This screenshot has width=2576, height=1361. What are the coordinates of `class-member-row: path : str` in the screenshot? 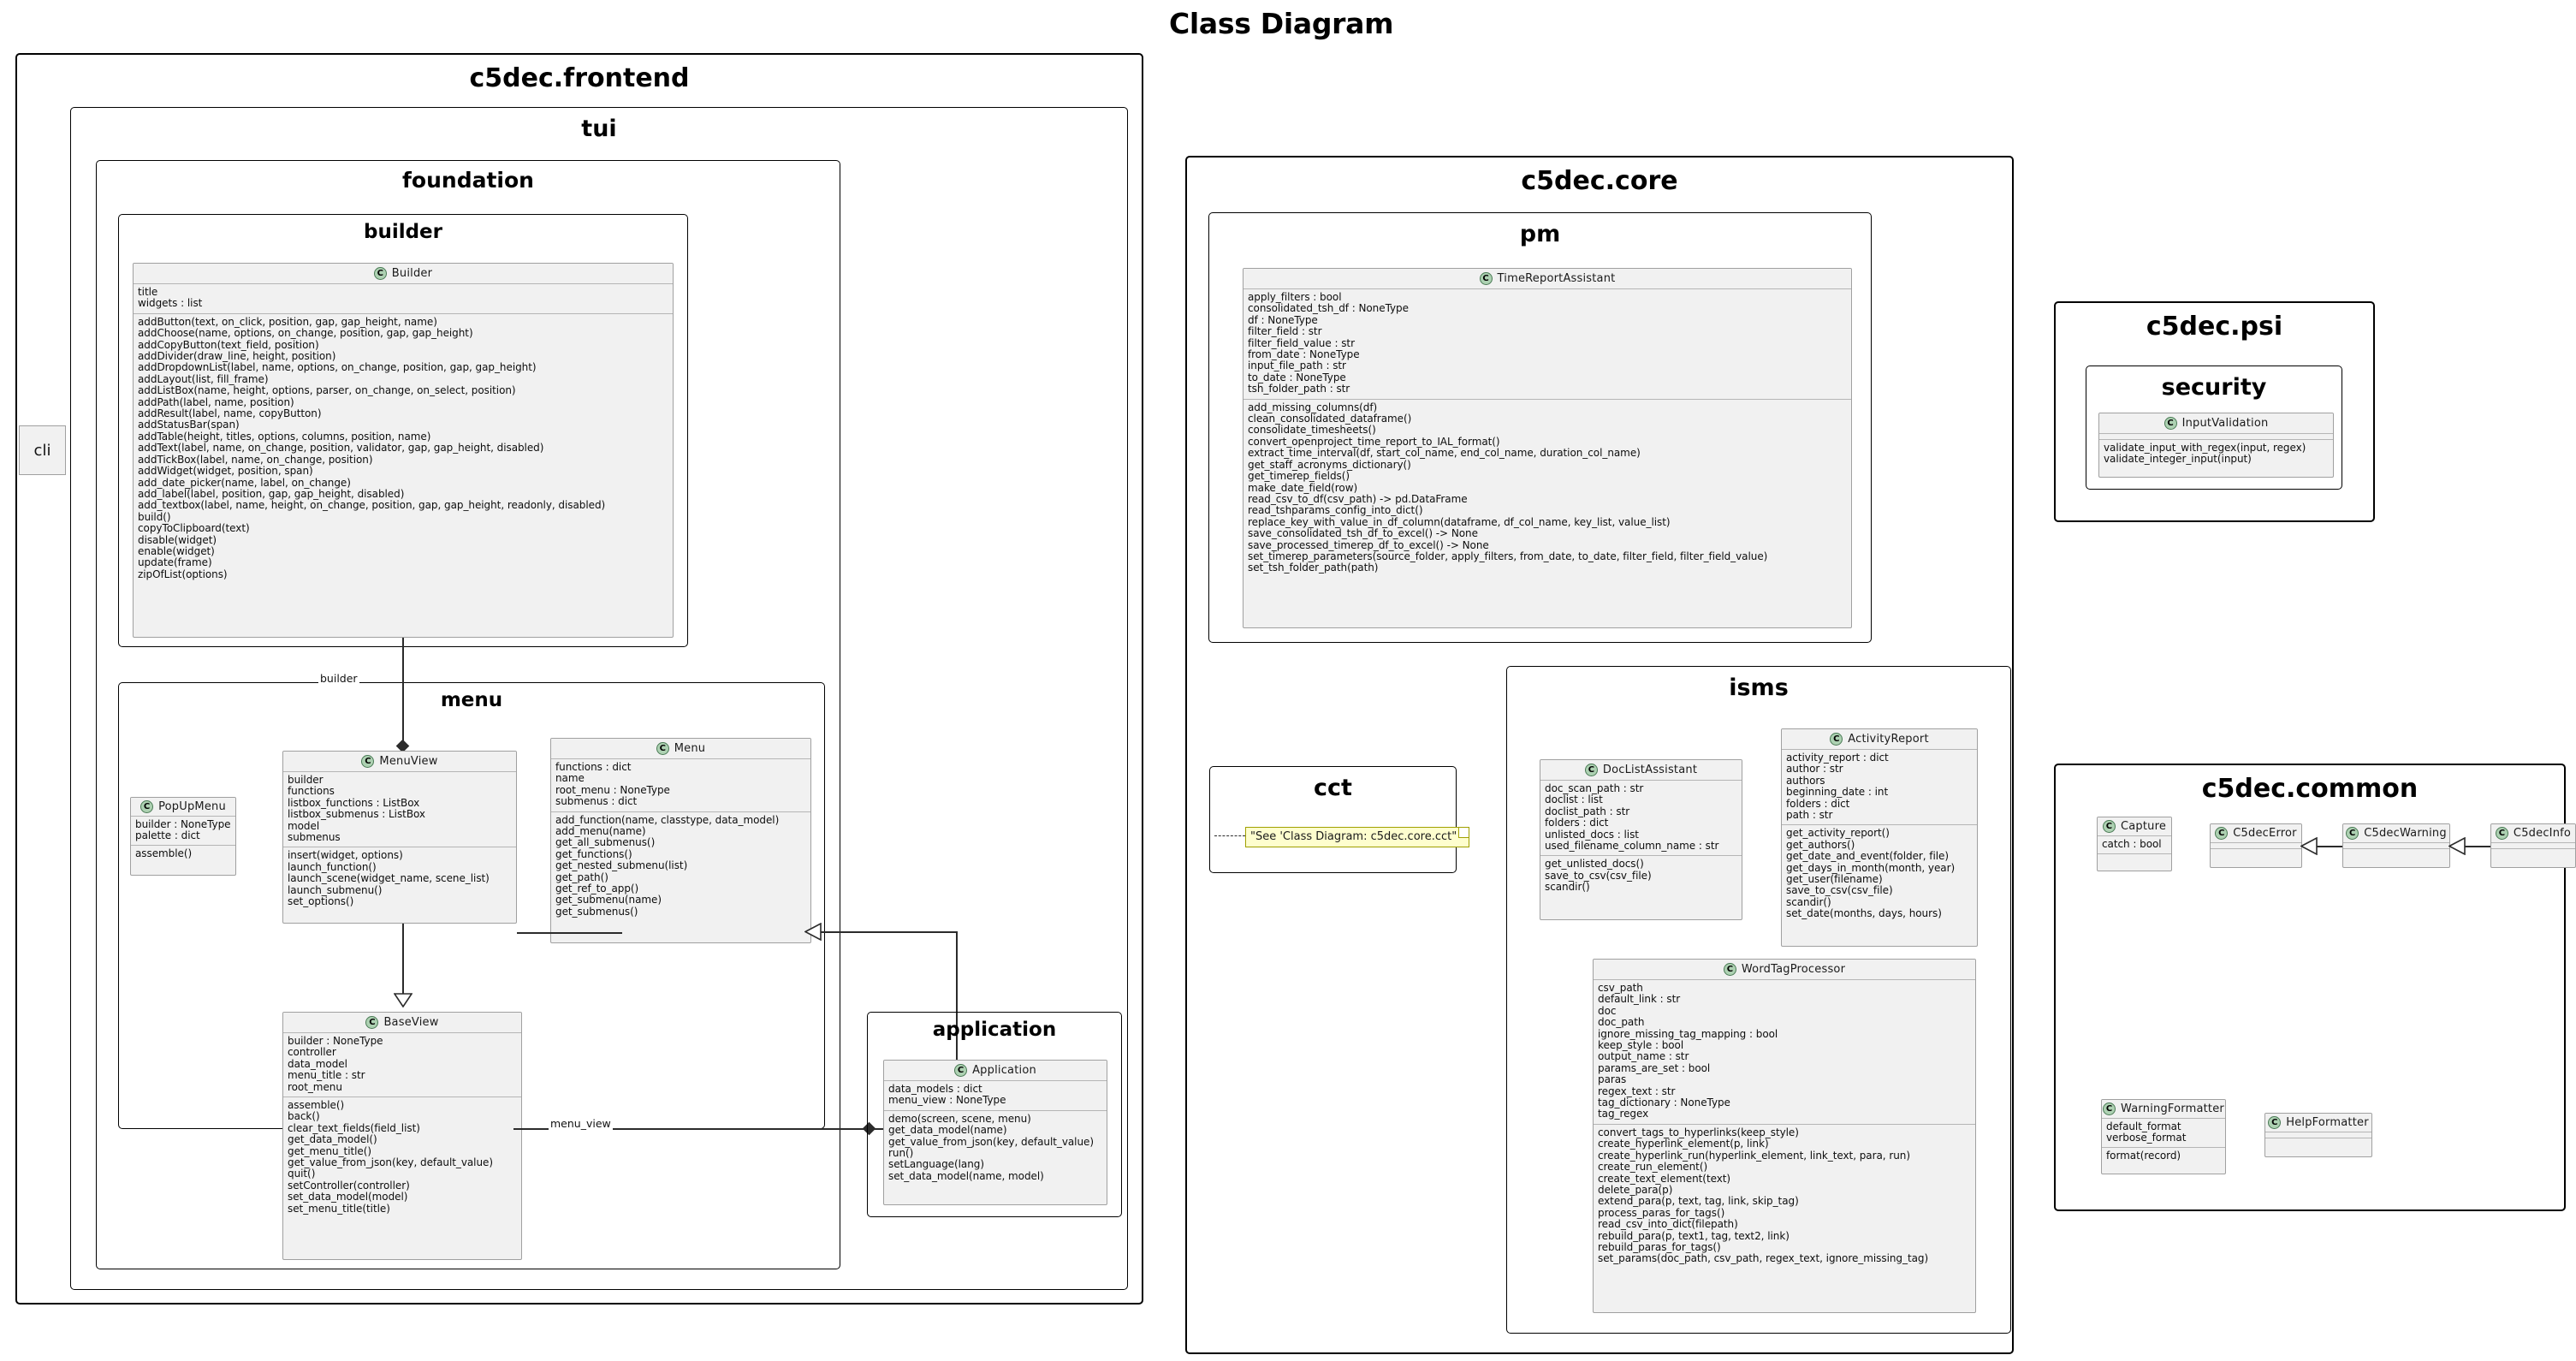 It's located at (1809, 815).